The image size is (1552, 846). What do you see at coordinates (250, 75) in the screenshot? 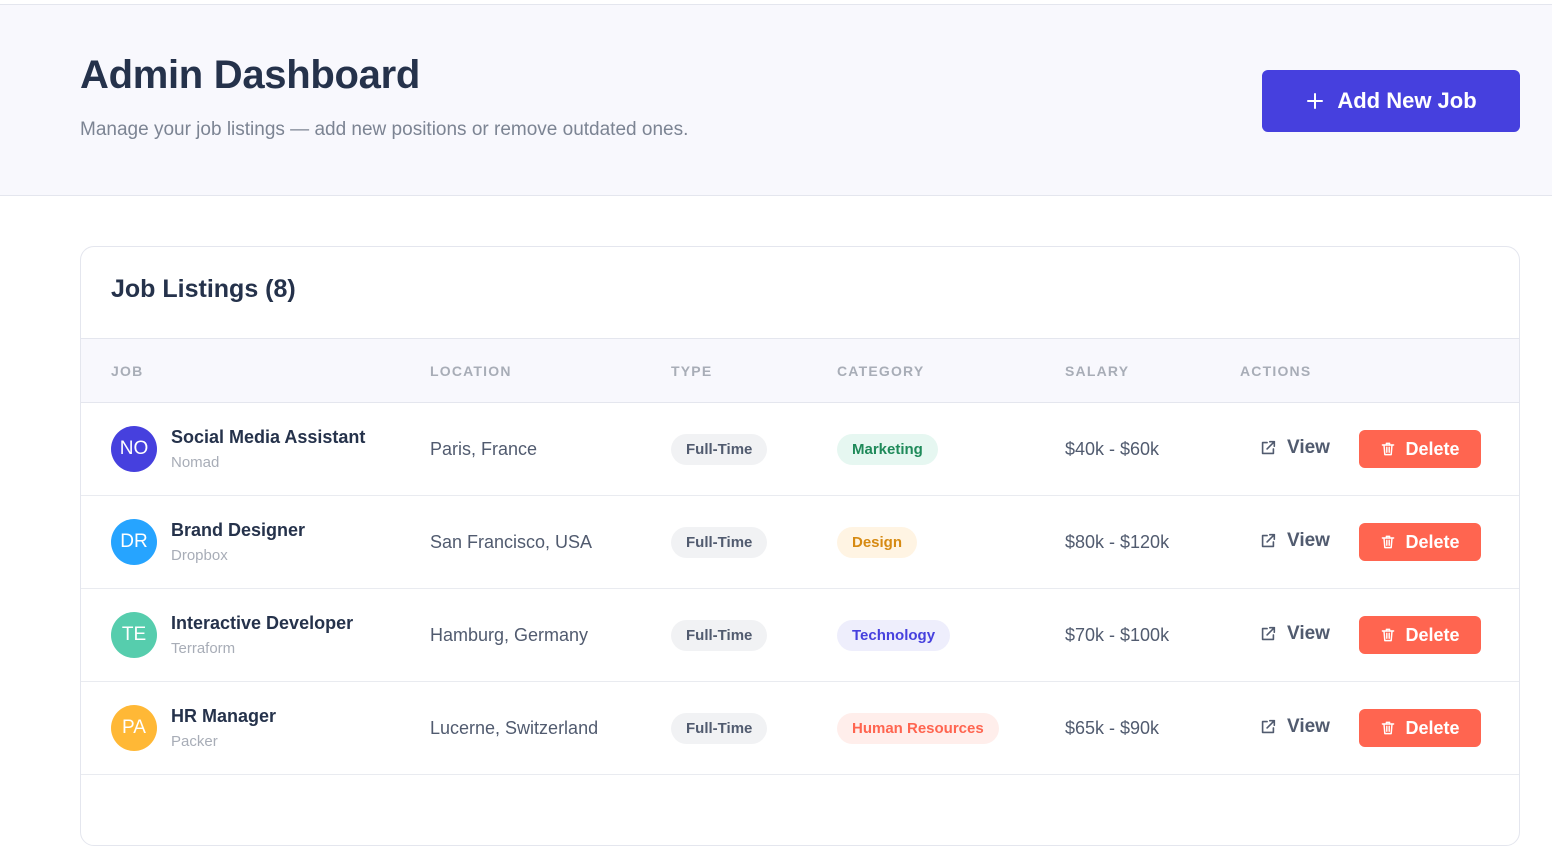
I see `page-title: Admin Dashboard` at bounding box center [250, 75].